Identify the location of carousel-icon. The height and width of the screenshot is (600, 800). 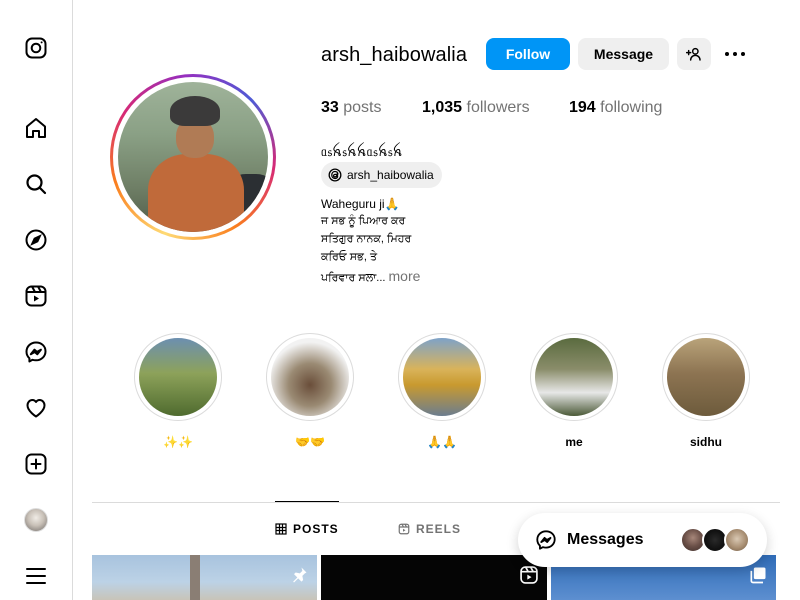
(758, 575).